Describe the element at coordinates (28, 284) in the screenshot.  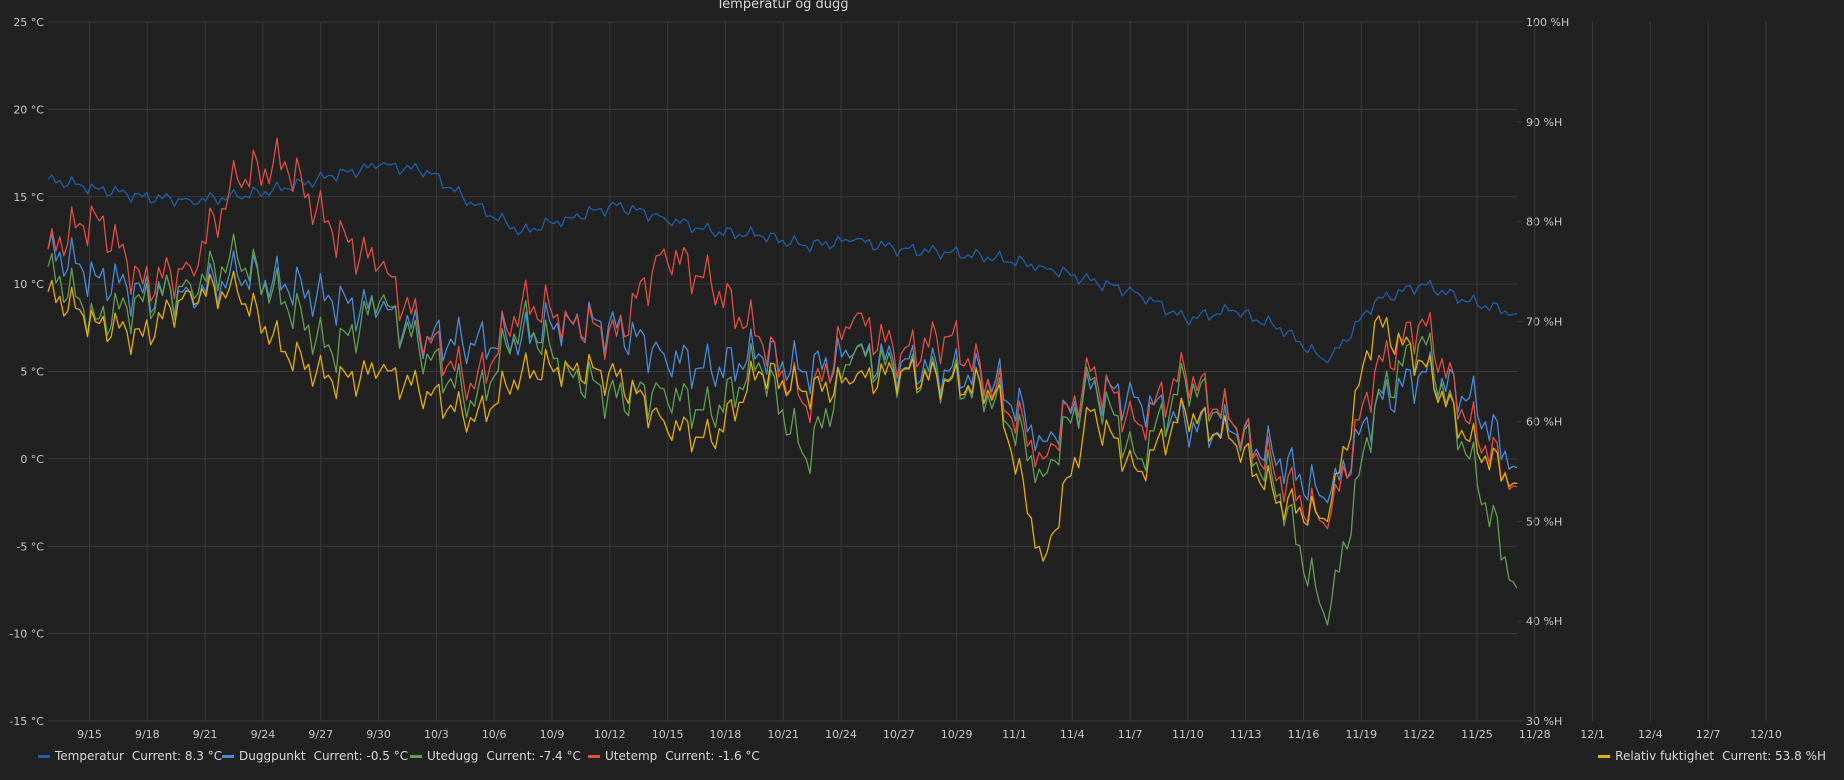
I see `y-left-tick-label: 10 °C` at that location.